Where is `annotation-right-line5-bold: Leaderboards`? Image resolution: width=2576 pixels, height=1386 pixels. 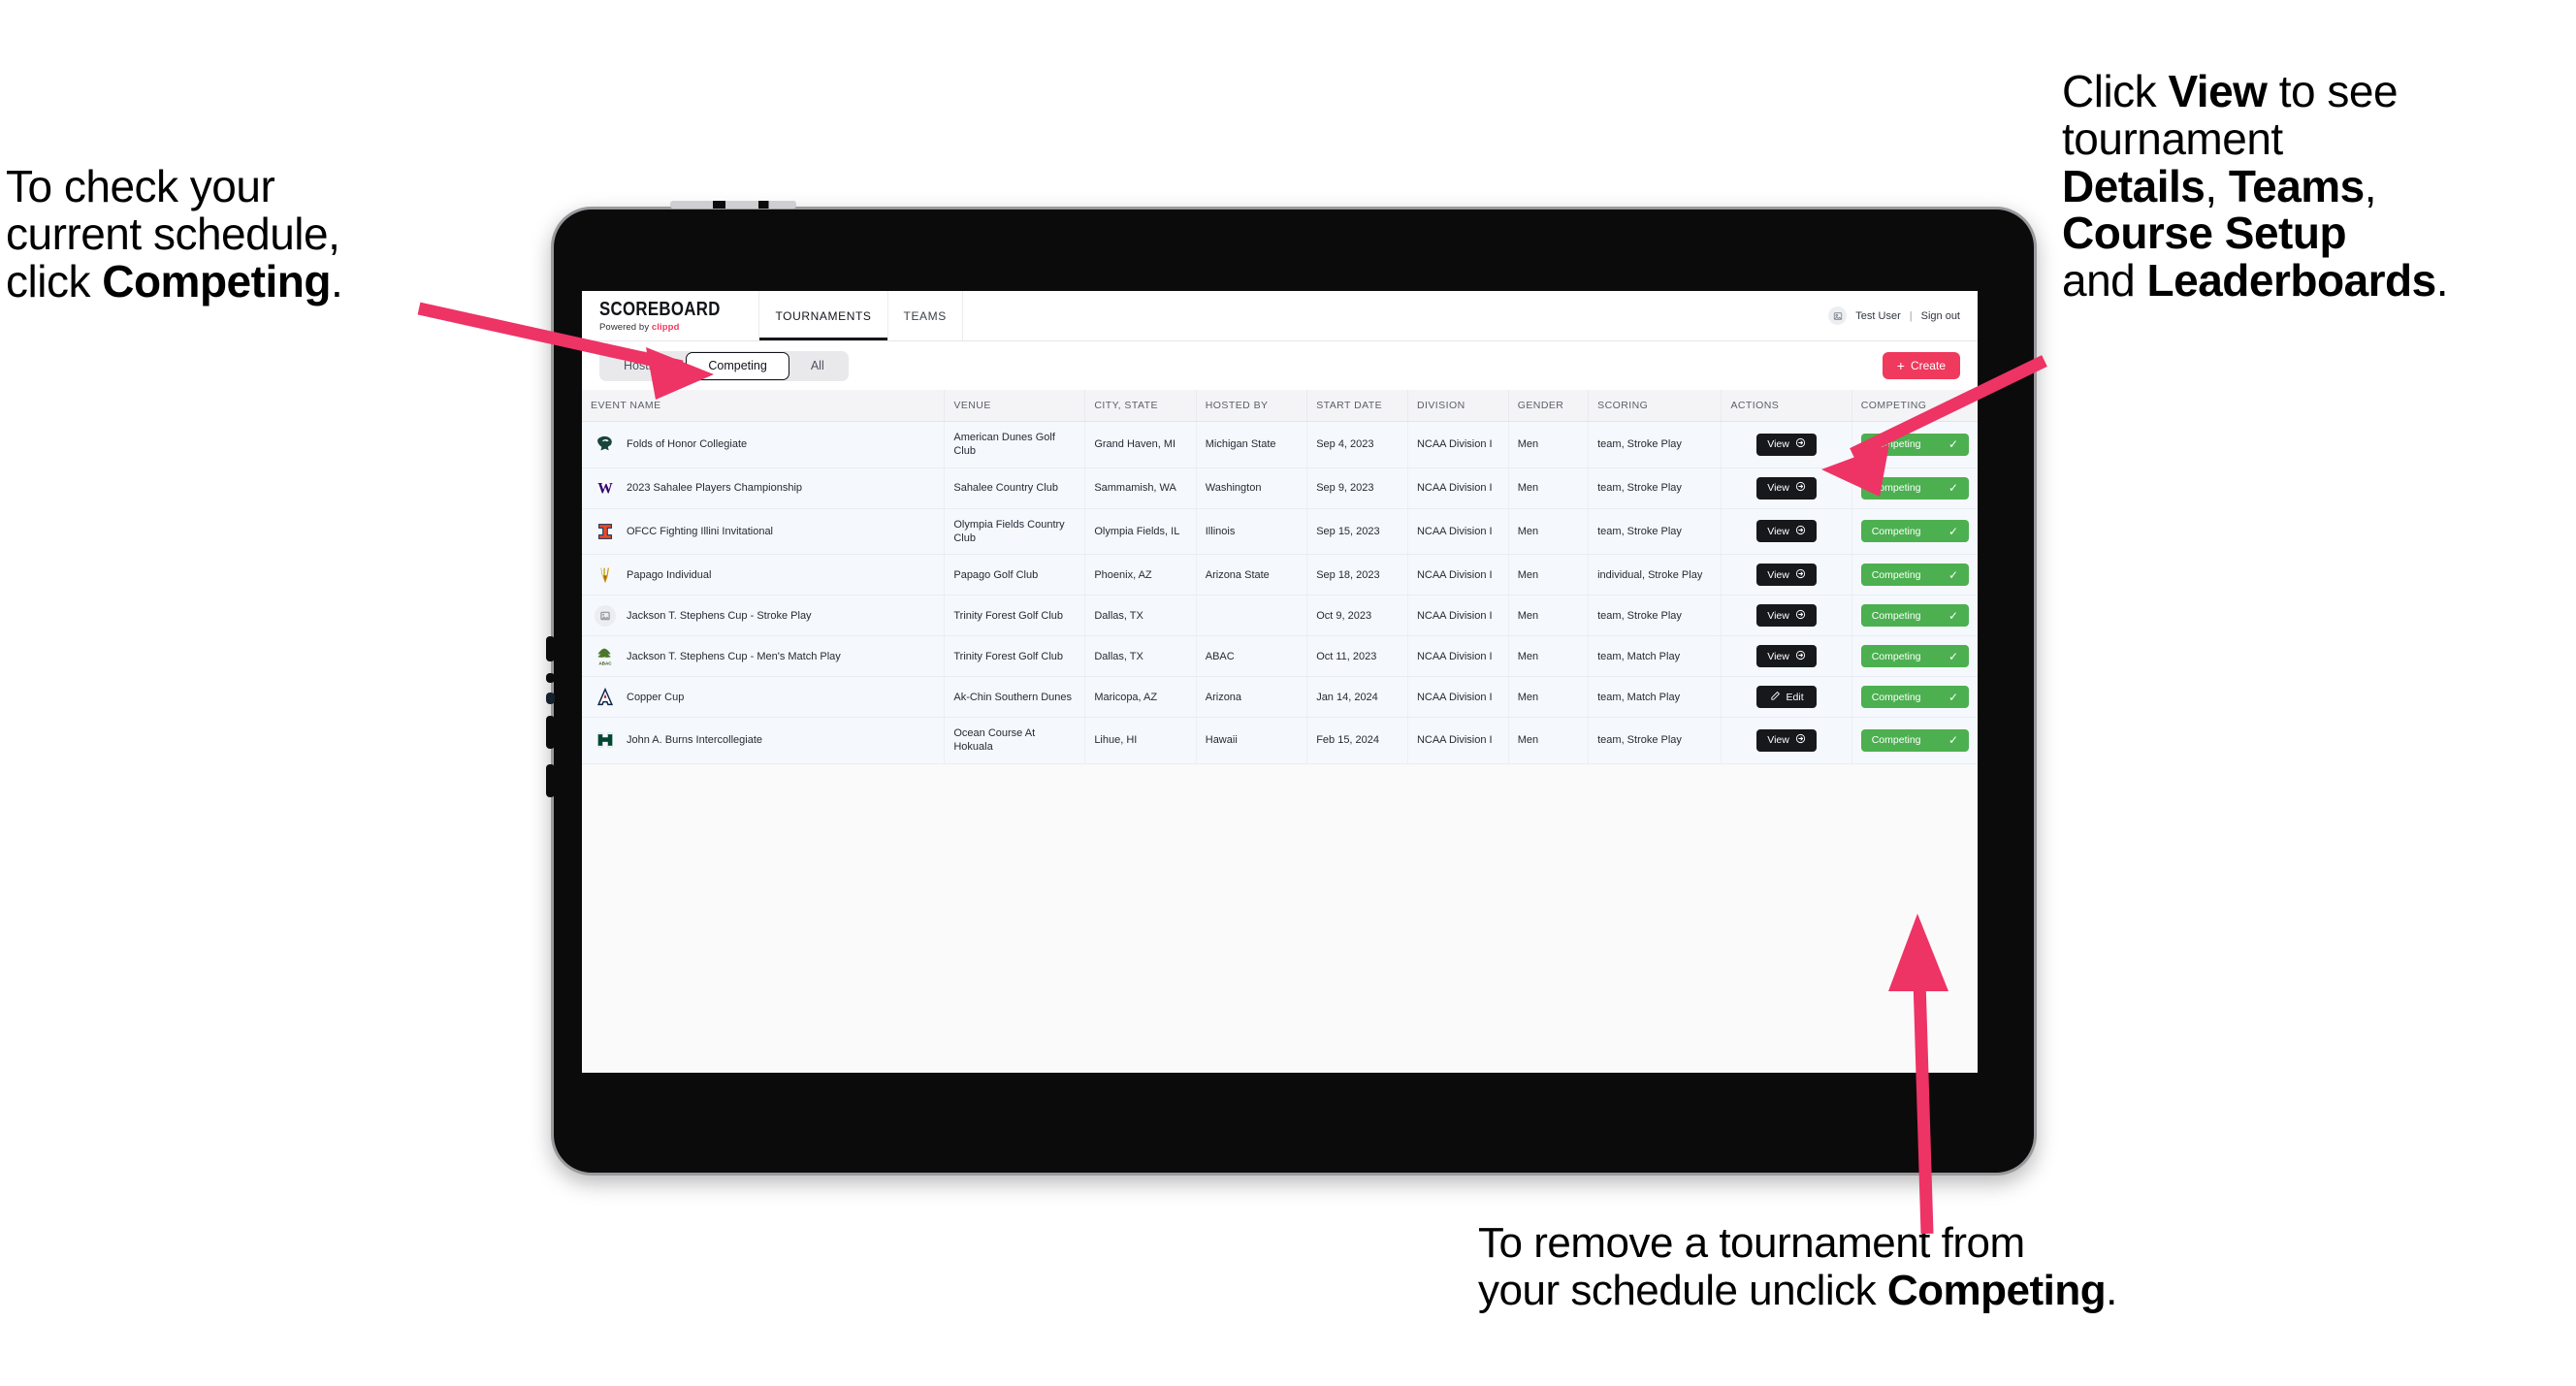 annotation-right-line5-bold: Leaderboards is located at coordinates (2291, 280).